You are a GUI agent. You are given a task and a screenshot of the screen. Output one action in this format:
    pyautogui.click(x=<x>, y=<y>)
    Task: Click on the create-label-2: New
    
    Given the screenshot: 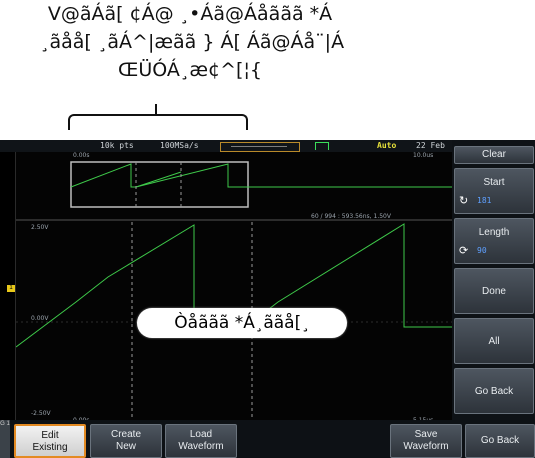 What is the action you would take?
    pyautogui.click(x=125, y=446)
    